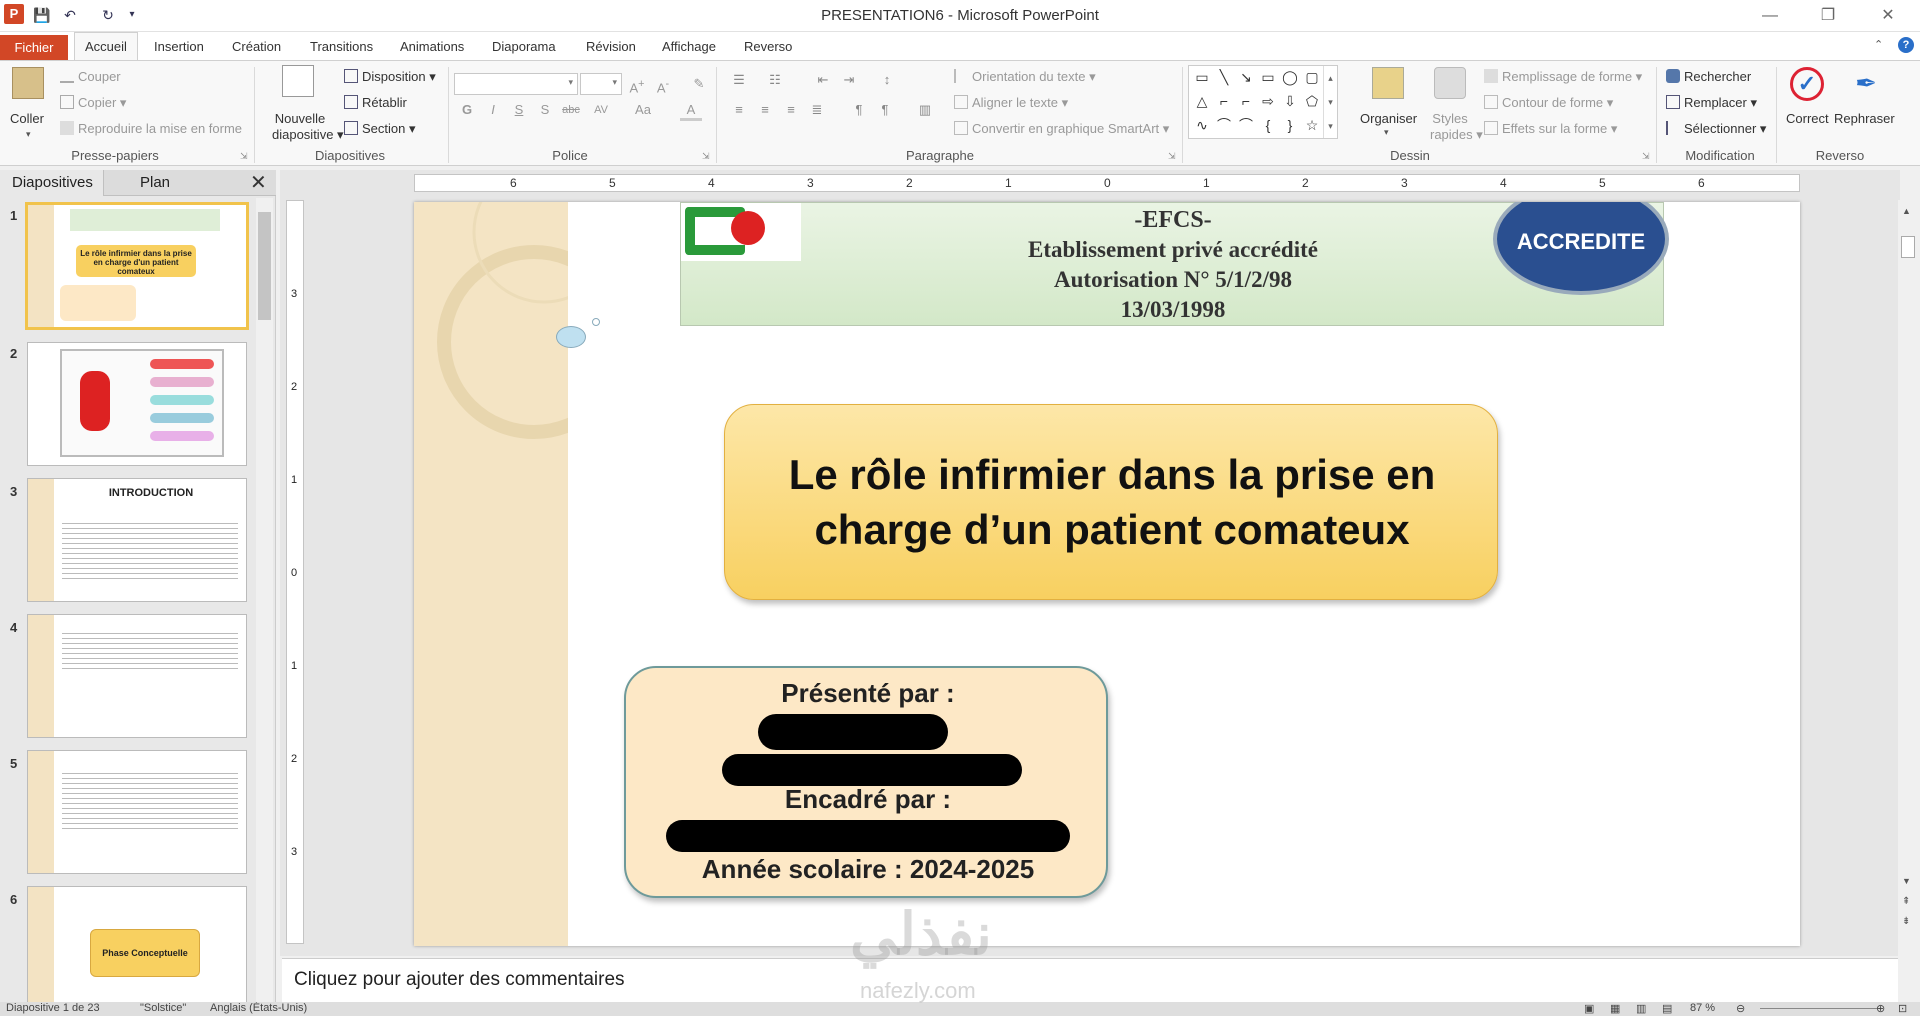 The image size is (1920, 1016). Describe the element at coordinates (1866, 83) in the screenshot. I see `rephrase-icon: ✒` at that location.